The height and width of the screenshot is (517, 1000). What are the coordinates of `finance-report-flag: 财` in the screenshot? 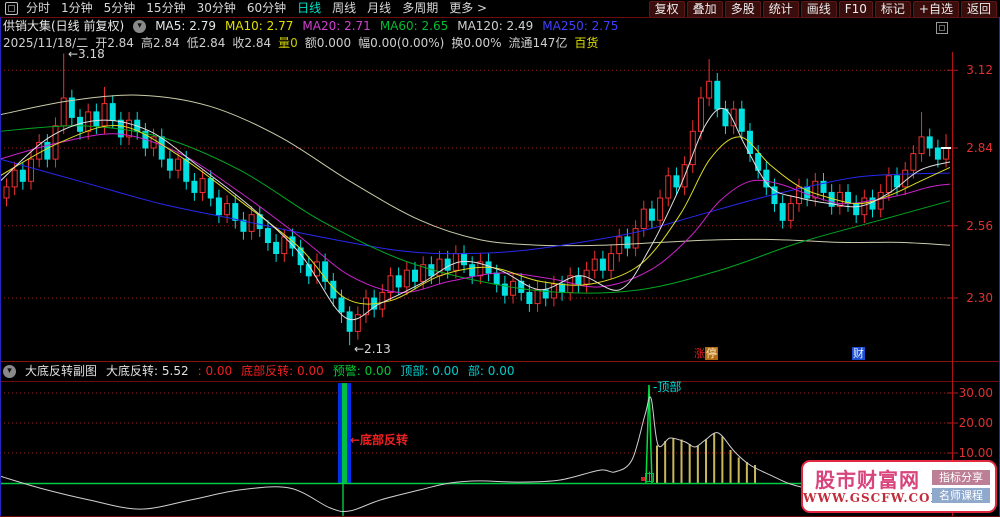 It's located at (858, 353).